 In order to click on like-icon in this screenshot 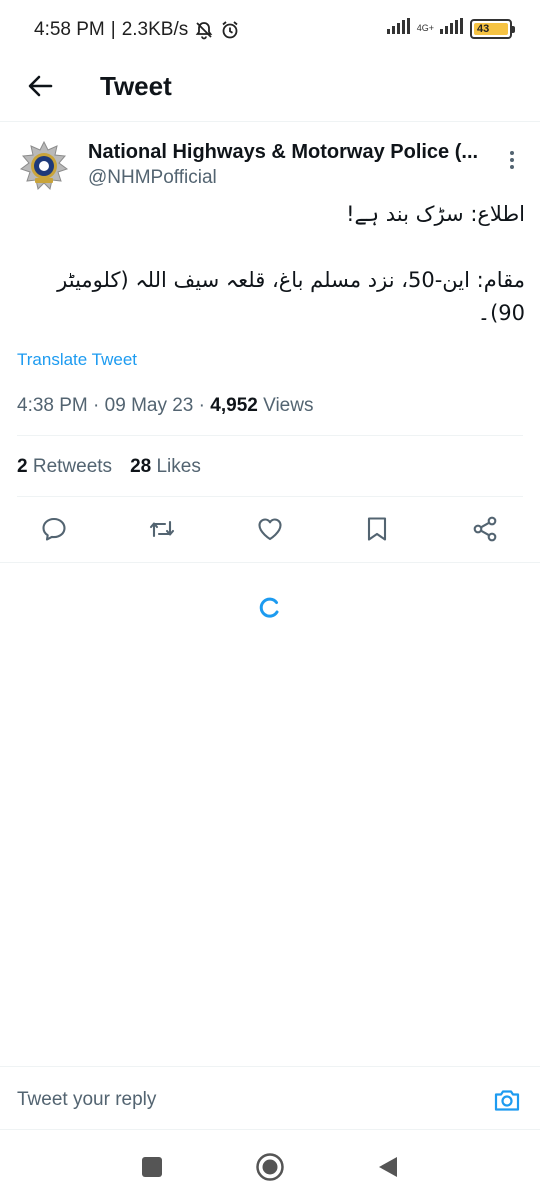, I will do `click(270, 531)`.